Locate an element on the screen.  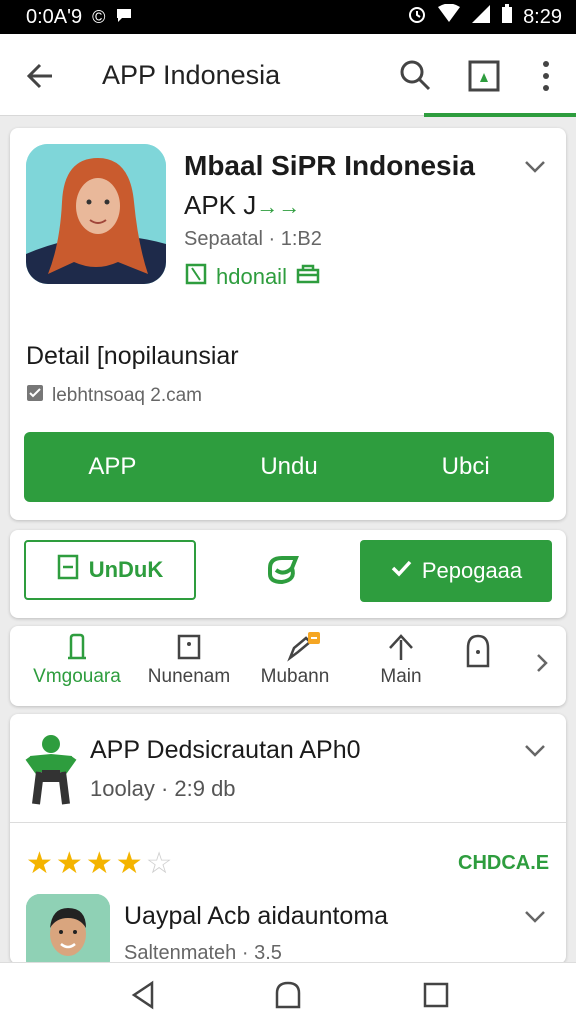
checkbox-icon is located at coordinates (35, 396).